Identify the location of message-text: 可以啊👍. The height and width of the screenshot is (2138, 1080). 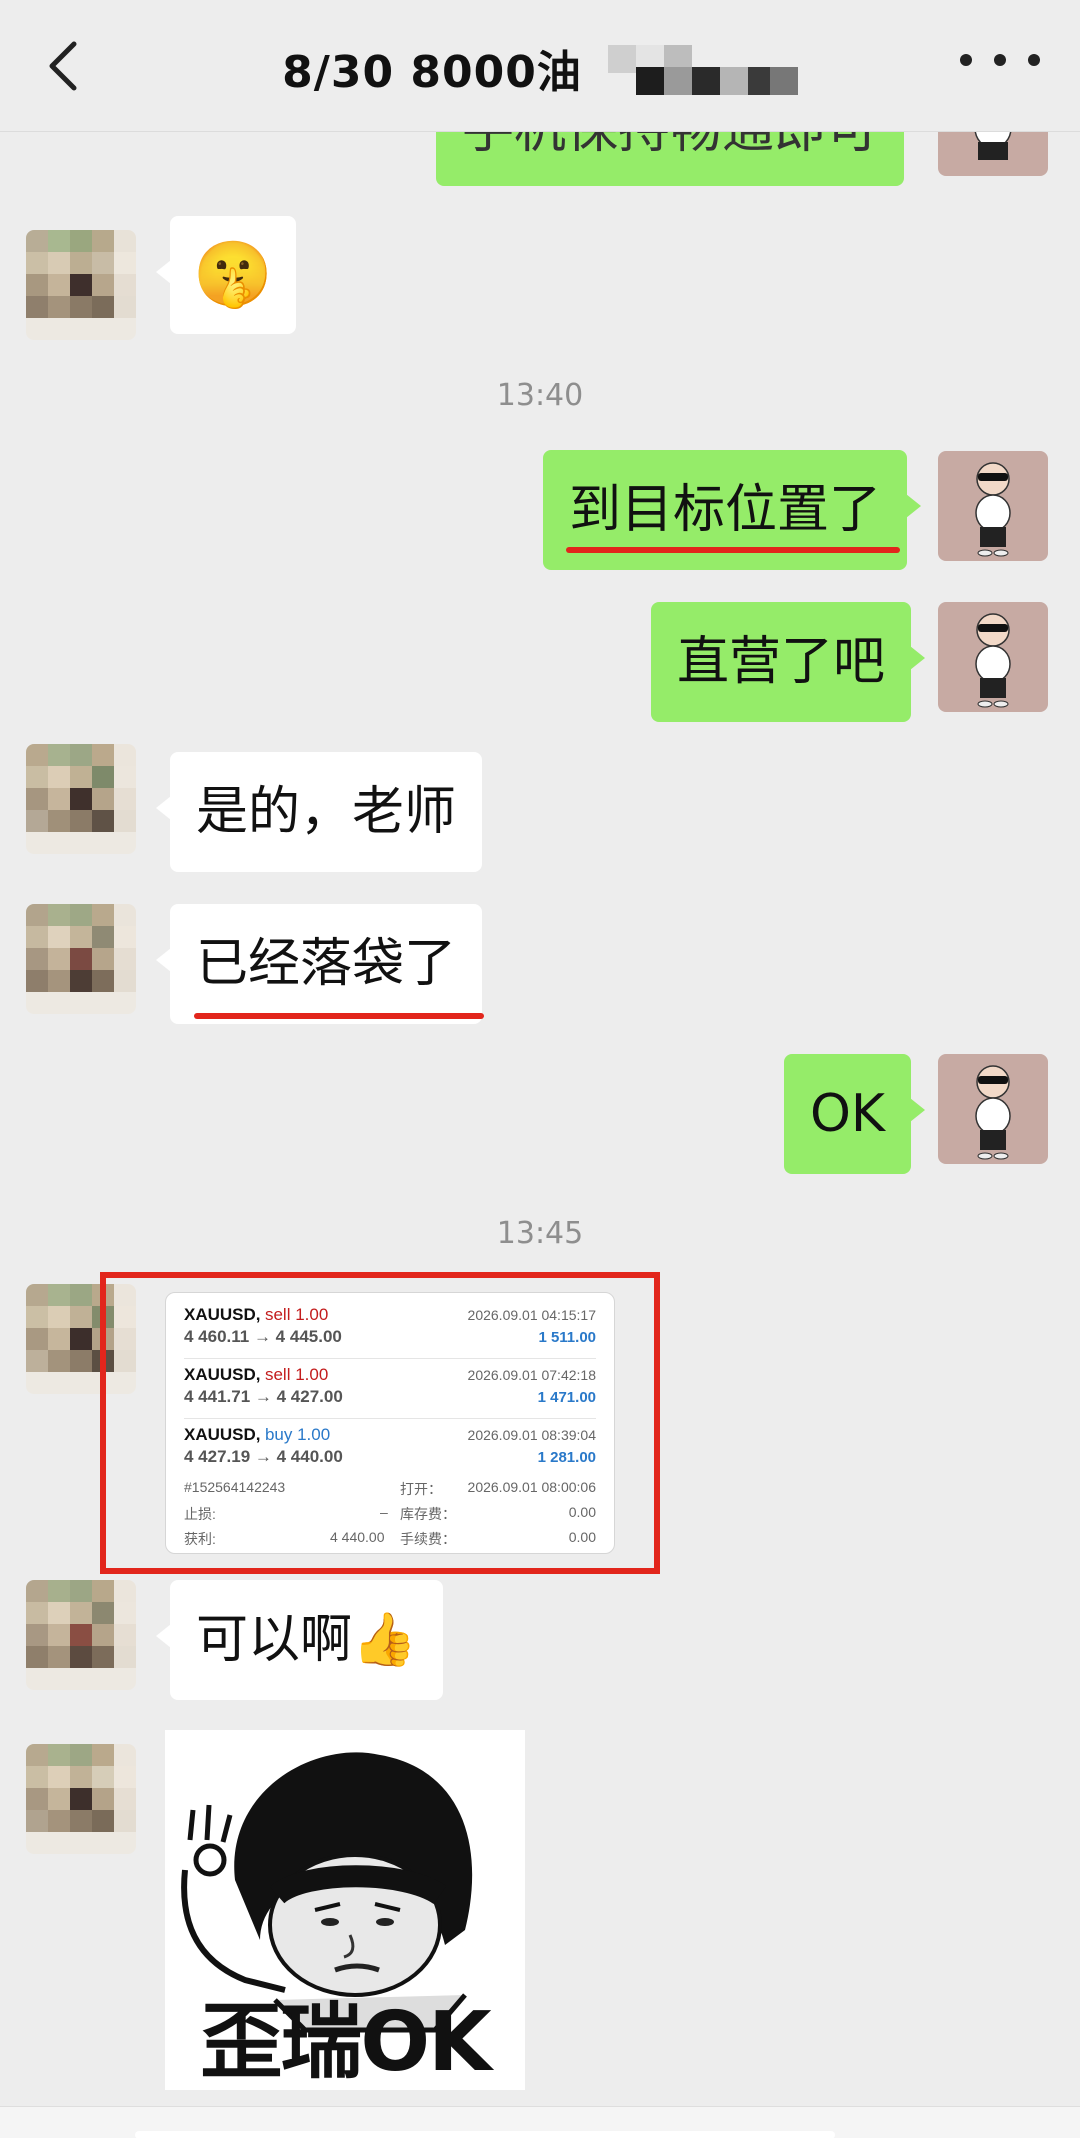
(306, 1640).